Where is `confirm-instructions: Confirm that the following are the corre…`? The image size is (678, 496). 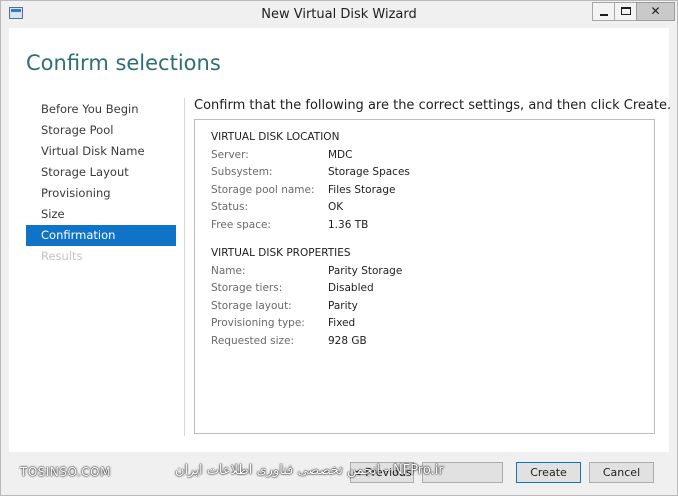
confirm-instructions: Confirm that the following are the corre… is located at coordinates (433, 105).